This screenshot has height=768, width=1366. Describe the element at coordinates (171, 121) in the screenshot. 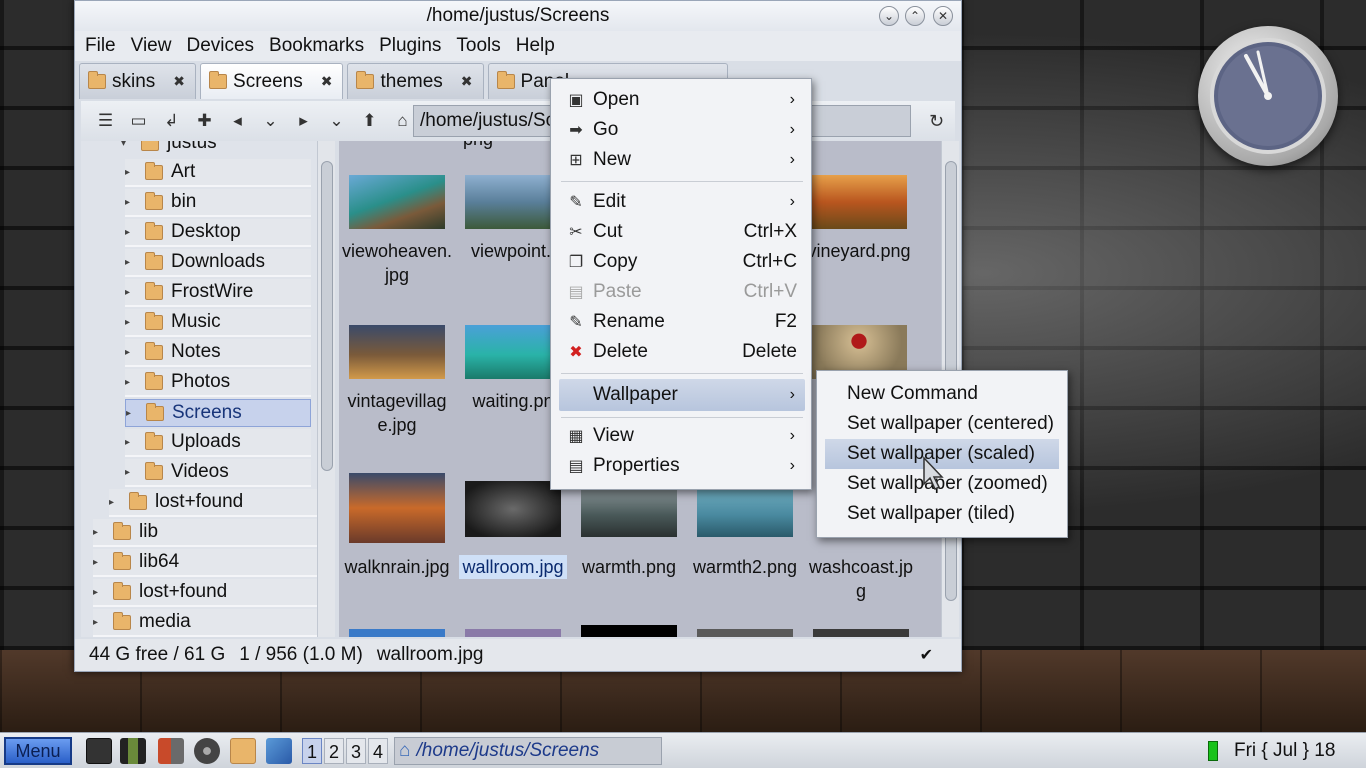

I see `up-level-icon: ↲` at that location.